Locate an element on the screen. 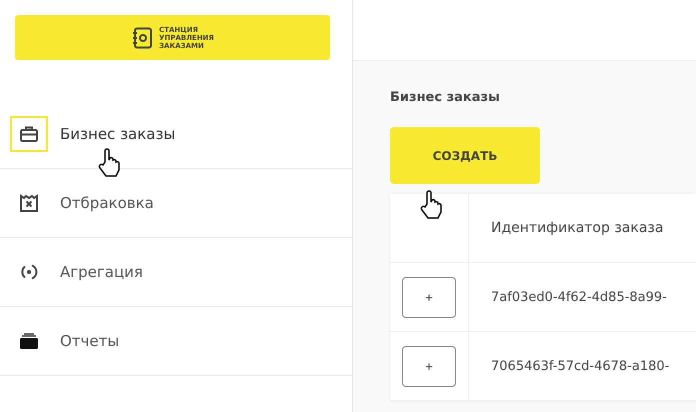  create-button: СОЗДАТЬ is located at coordinates (465, 155).